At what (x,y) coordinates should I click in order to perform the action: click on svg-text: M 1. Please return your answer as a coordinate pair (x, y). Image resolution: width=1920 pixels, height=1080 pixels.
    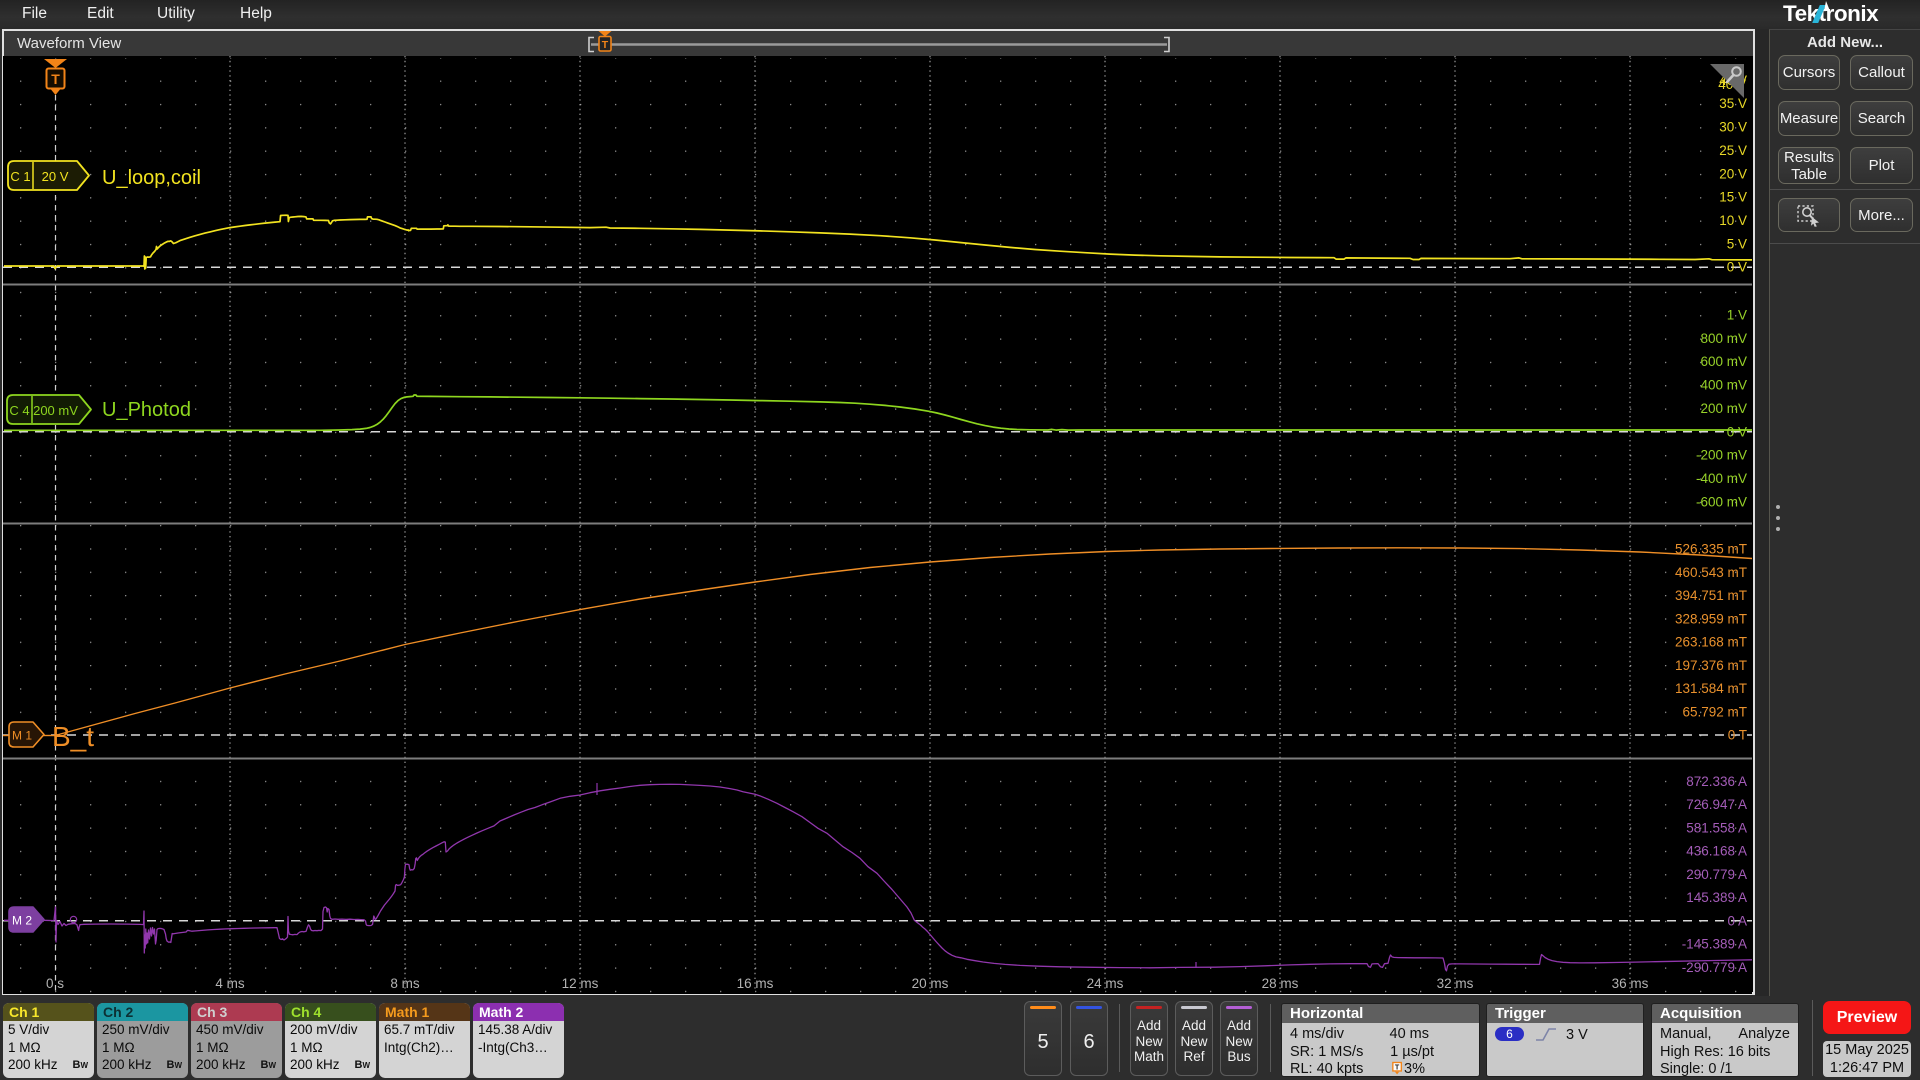
    Looking at the image, I should click on (22, 736).